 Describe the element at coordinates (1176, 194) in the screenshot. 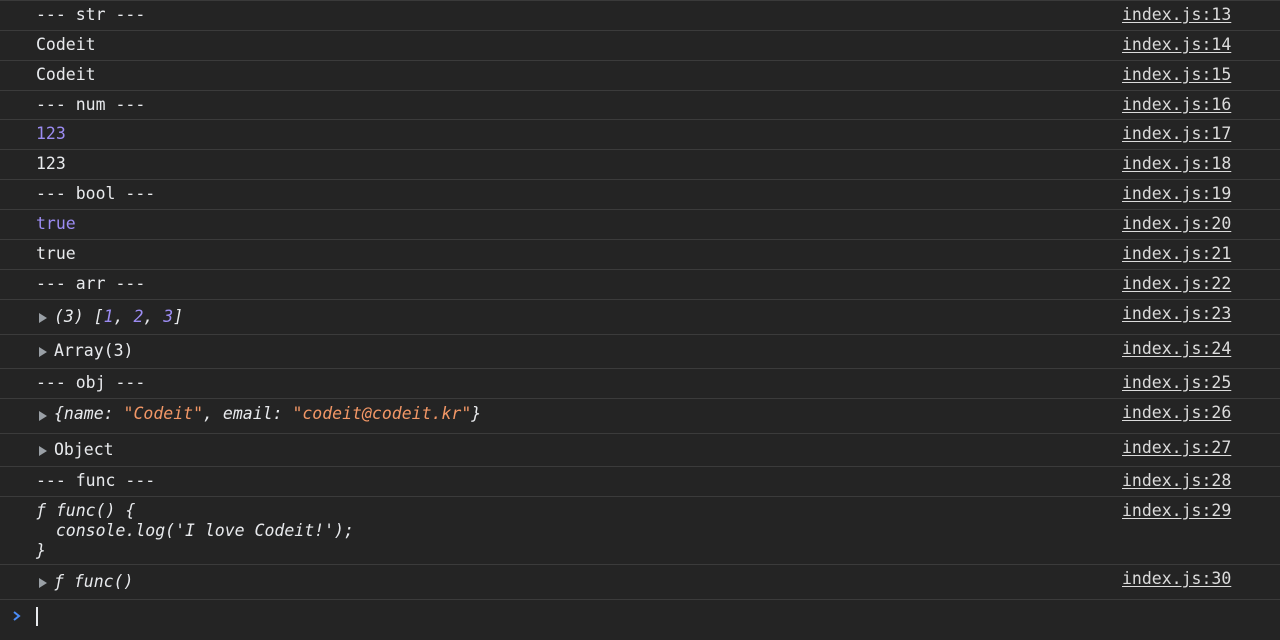

I see `source-link: index.js:19` at that location.